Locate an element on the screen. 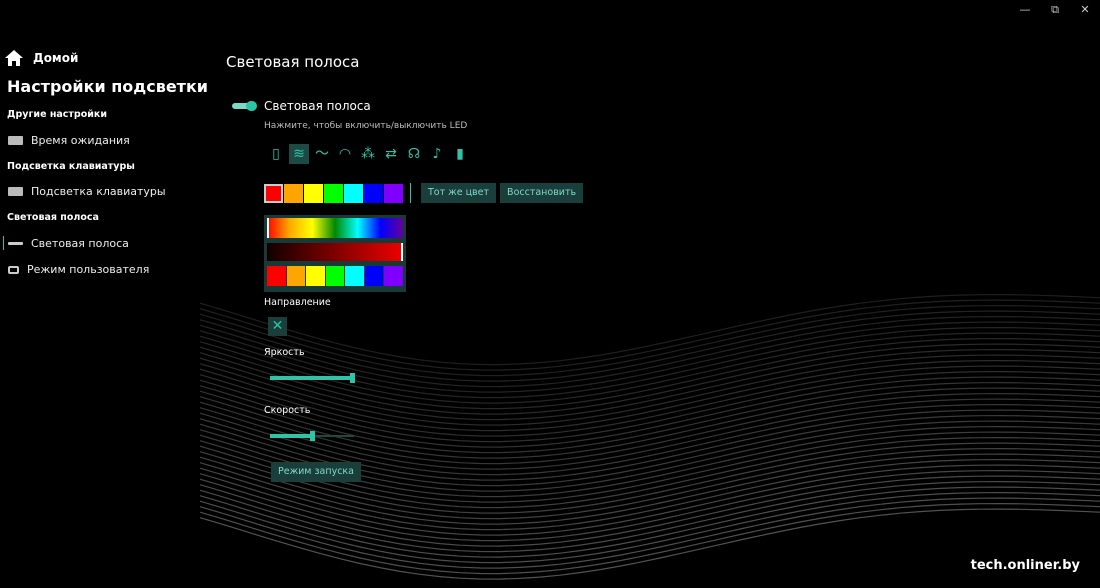 The image size is (1100, 588). maximize-button: ⧉ is located at coordinates (1055, 10).